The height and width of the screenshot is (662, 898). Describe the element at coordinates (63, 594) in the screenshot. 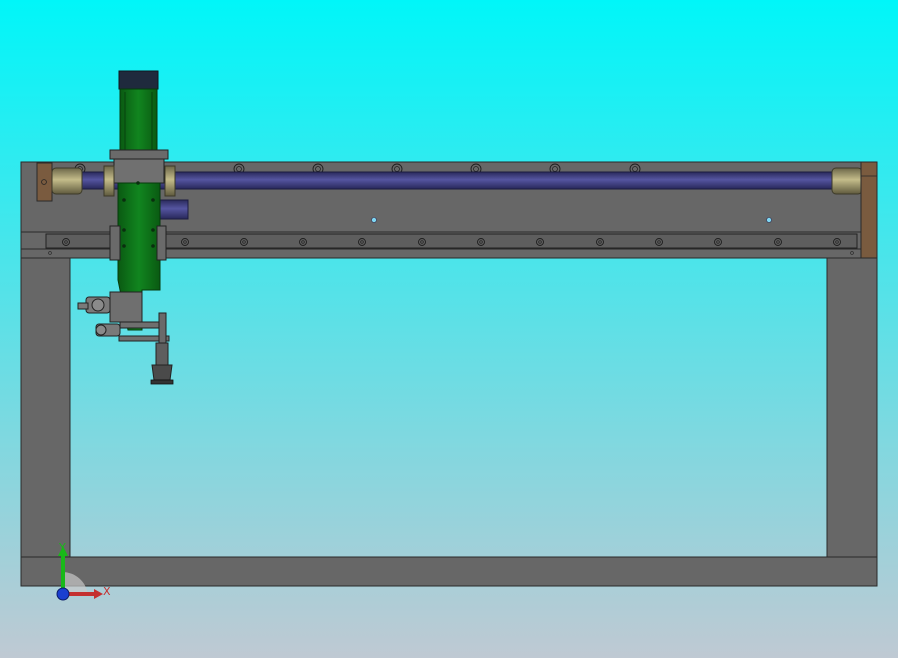

I see `triad-z-axis` at that location.